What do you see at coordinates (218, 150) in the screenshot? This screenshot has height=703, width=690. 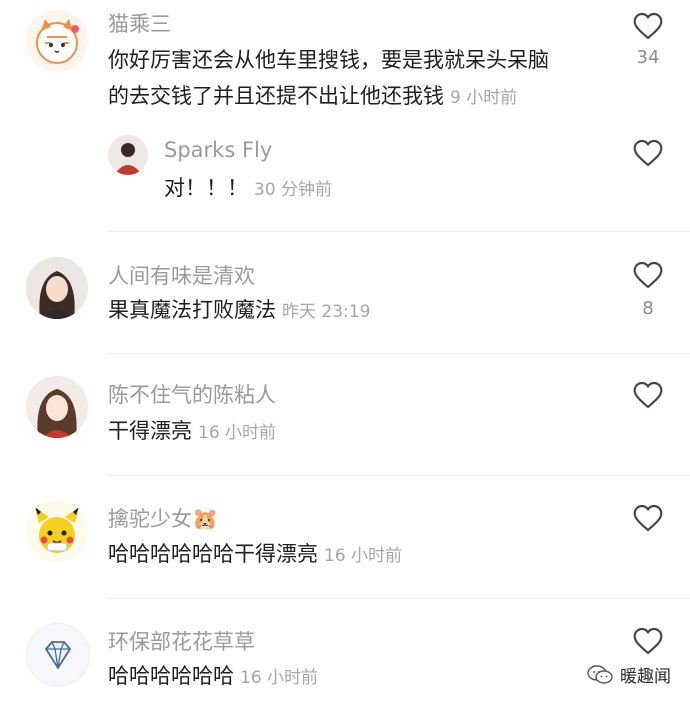 I see `reply-name: Sparks Fly` at bounding box center [218, 150].